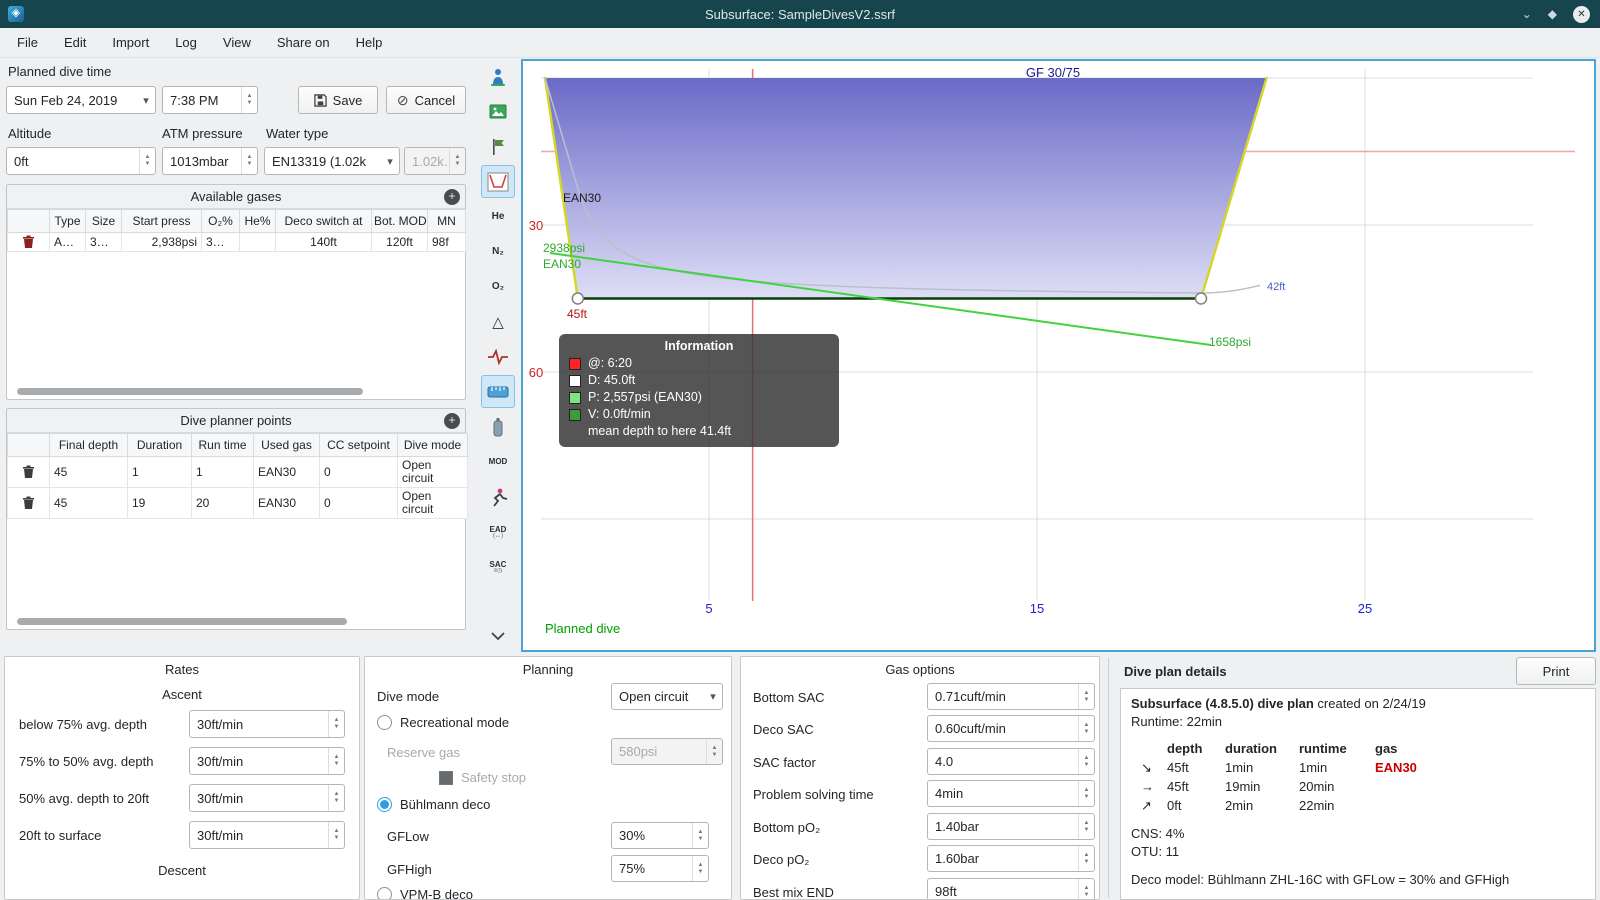  Describe the element at coordinates (103, 221) in the screenshot. I see `col-size: Size` at that location.